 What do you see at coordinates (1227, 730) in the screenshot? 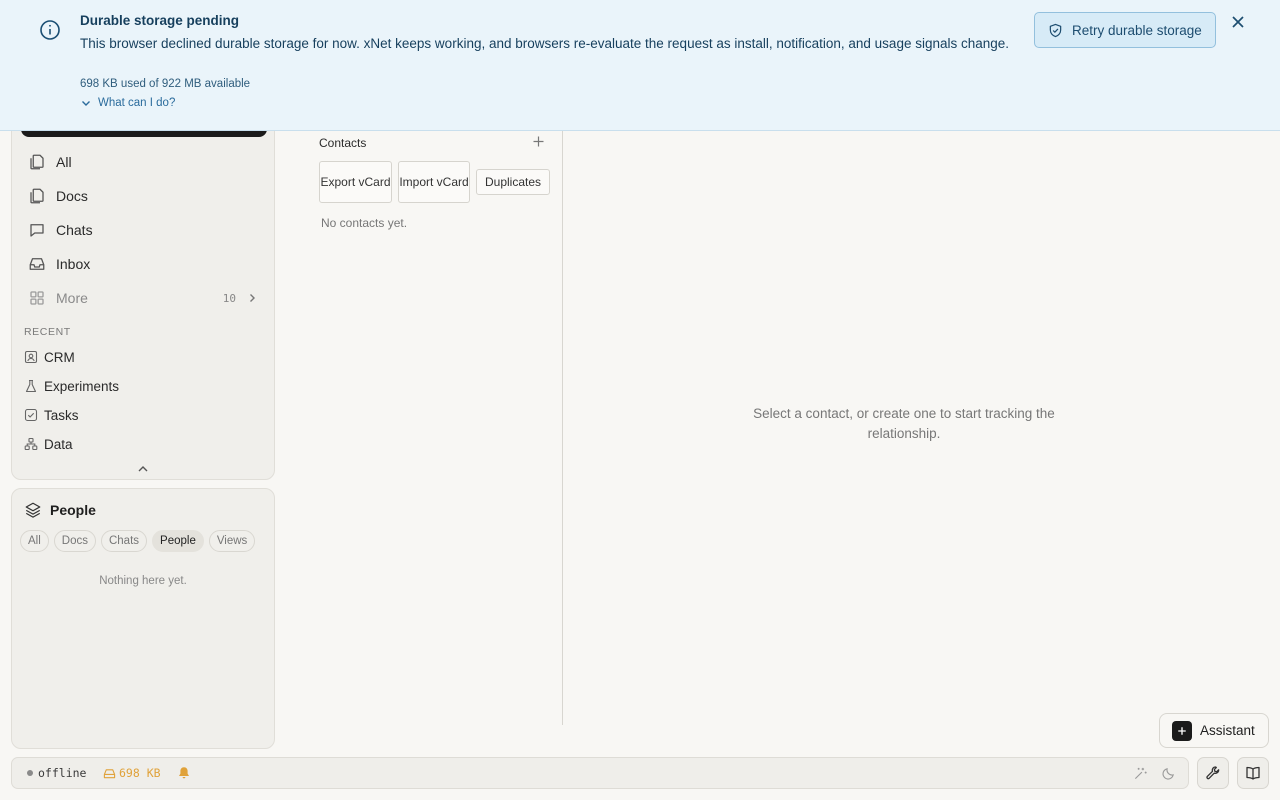
I see `assistant-label: Assistant` at bounding box center [1227, 730].